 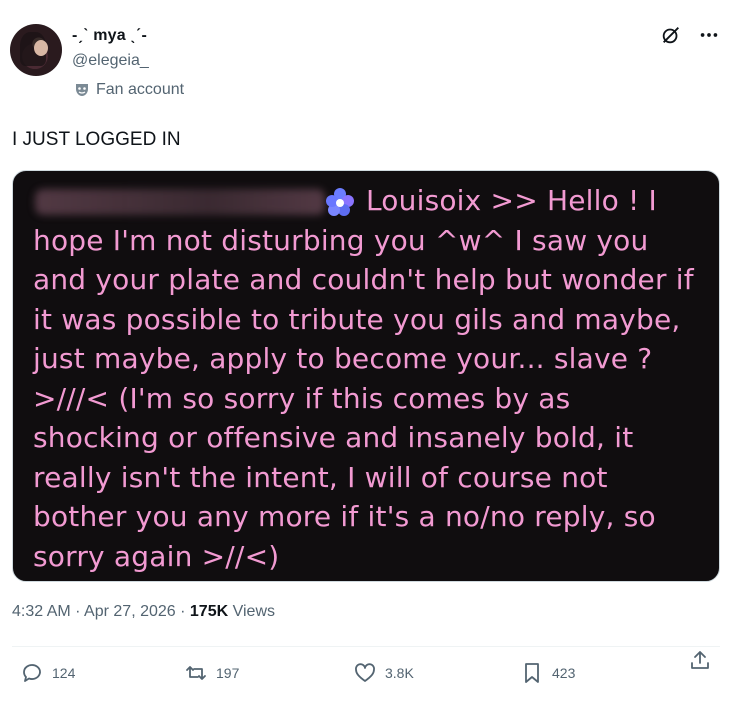 What do you see at coordinates (365, 672) in the screenshot?
I see `heart-icon` at bounding box center [365, 672].